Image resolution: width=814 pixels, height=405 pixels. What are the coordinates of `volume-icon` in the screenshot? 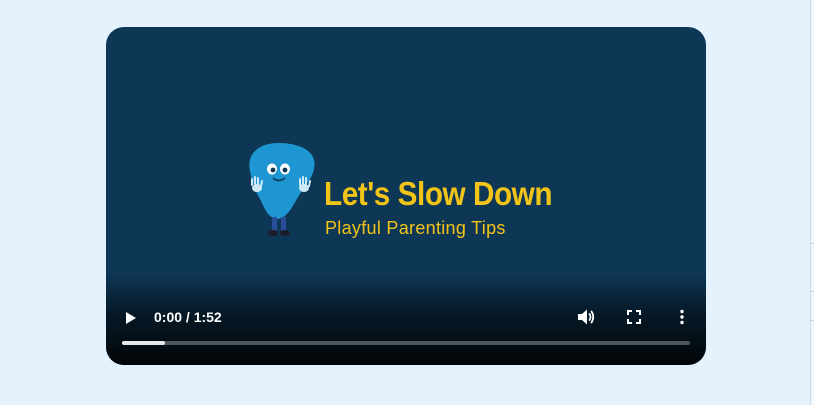 It's located at (586, 317).